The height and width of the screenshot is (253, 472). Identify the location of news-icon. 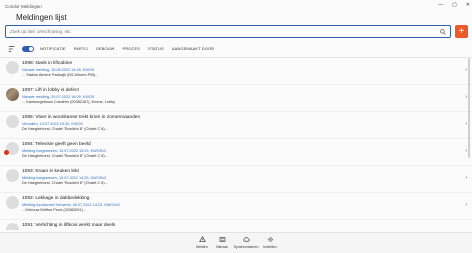
(222, 239).